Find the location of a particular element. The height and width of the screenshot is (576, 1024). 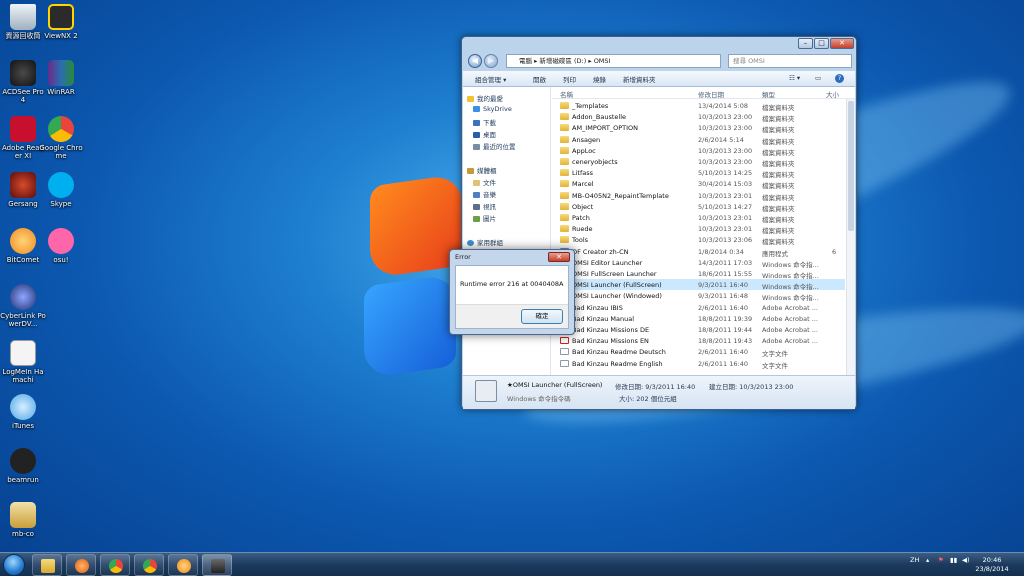

action-center-flag-icon: ⚑ is located at coordinates (941, 560).